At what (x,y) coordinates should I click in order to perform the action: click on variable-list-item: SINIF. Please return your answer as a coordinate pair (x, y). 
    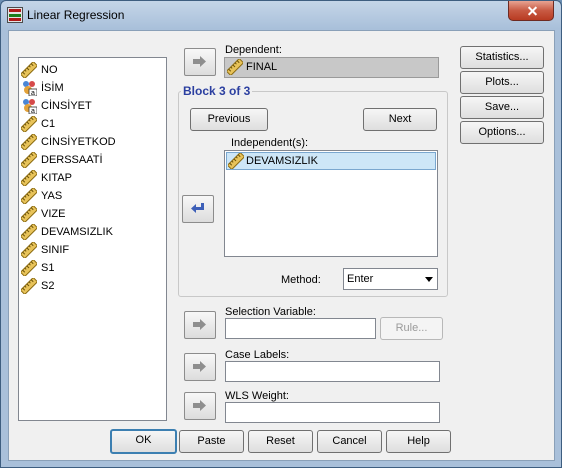
    Looking at the image, I should click on (90, 250).